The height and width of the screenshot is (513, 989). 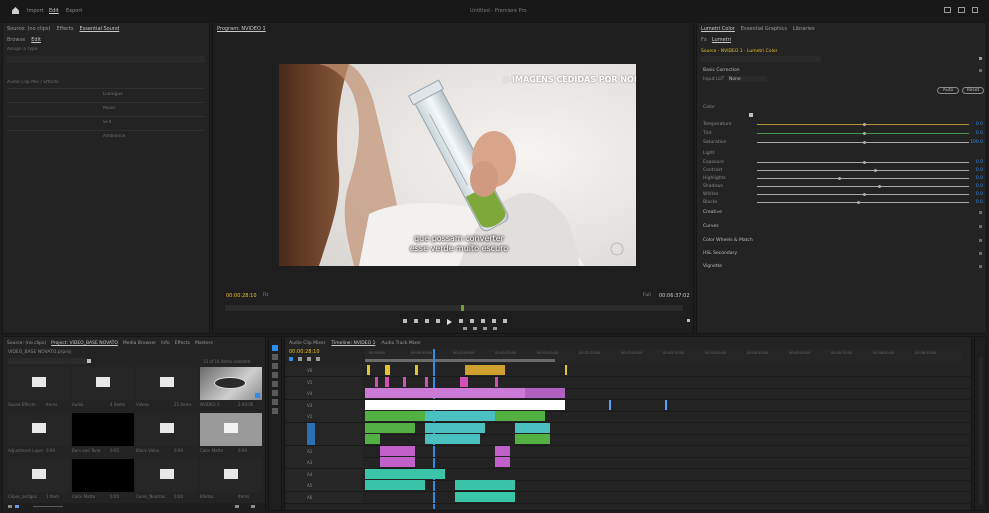 What do you see at coordinates (165, 343) in the screenshot?
I see `tab-info: Info` at bounding box center [165, 343].